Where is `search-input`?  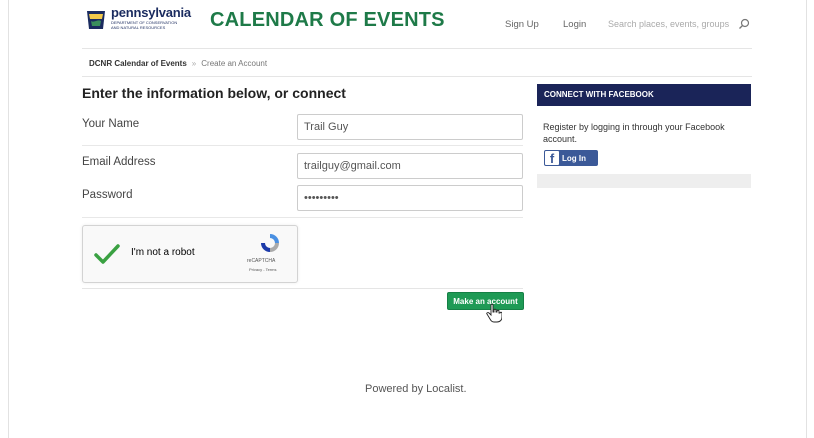 search-input is located at coordinates (669, 24).